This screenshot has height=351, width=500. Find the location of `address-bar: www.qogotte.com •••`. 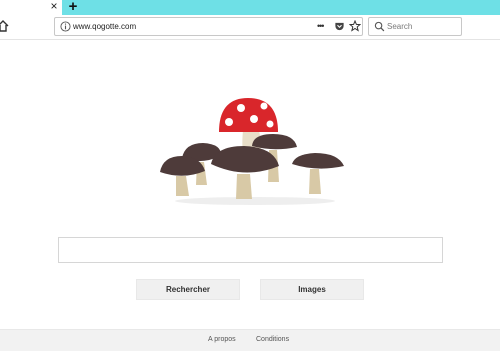

address-bar: www.qogotte.com ••• is located at coordinates (208, 26).